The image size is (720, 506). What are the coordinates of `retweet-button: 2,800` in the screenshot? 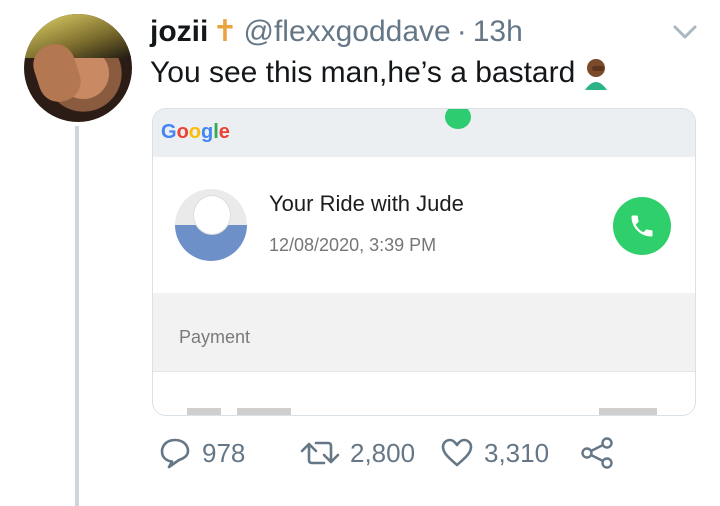 It's located at (357, 453).